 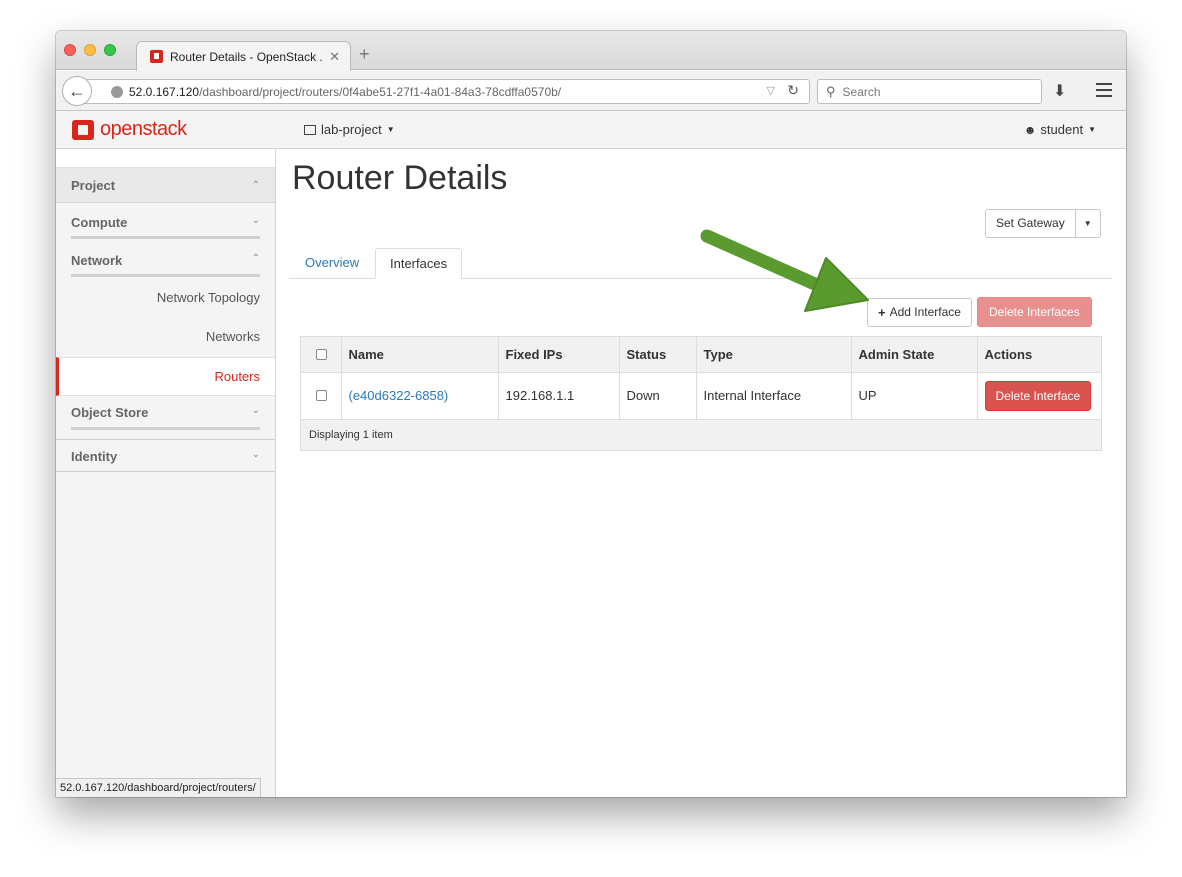 I want to click on column-header-fixed-ips: Fixed IPs, so click(x=559, y=355).